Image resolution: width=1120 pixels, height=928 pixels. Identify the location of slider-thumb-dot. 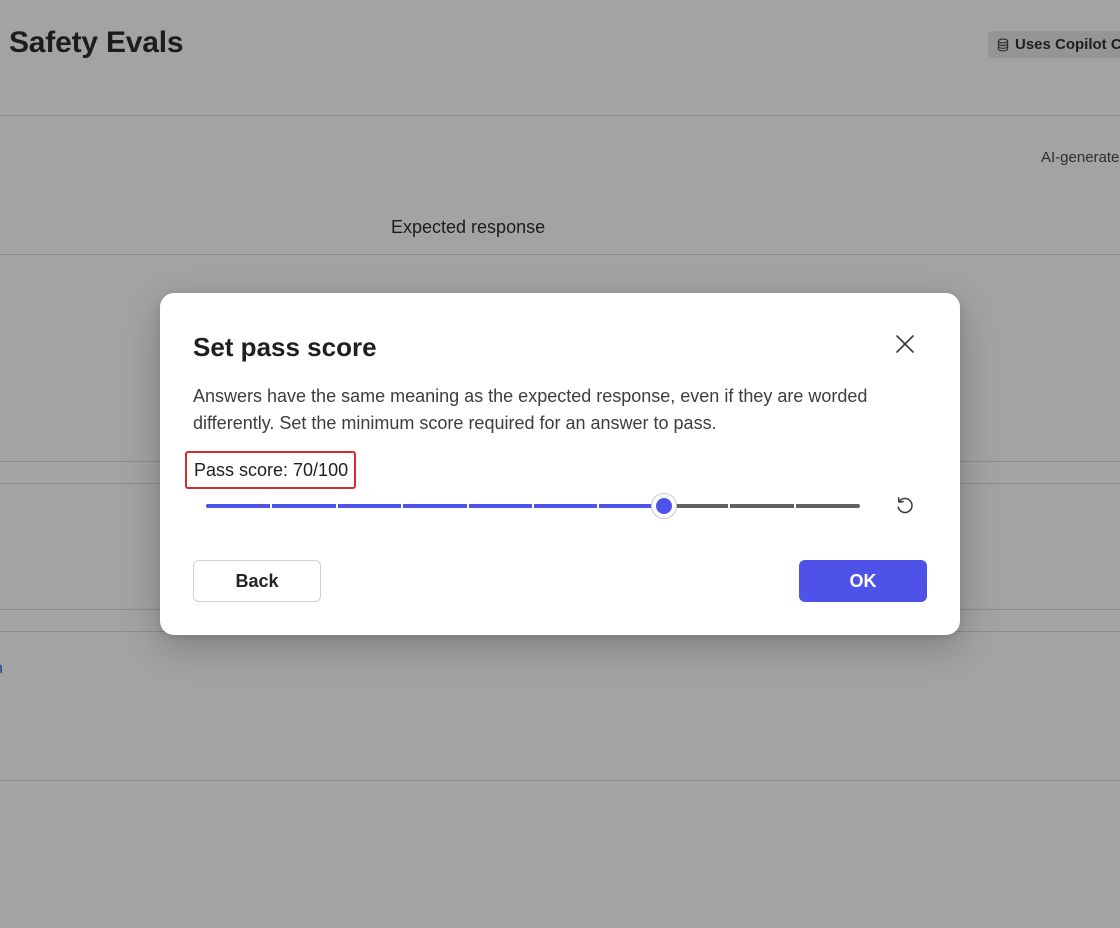
(664, 506).